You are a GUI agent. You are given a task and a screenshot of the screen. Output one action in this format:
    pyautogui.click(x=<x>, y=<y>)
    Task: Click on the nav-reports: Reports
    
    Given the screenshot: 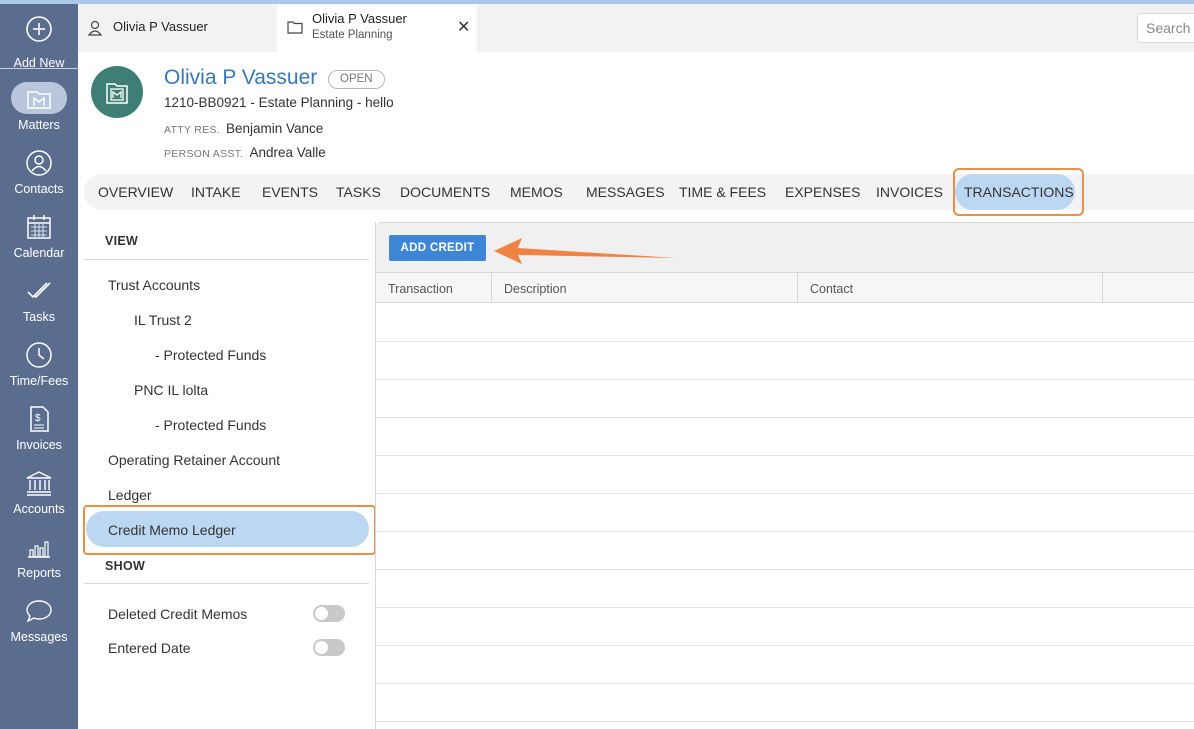 What is the action you would take?
    pyautogui.click(x=39, y=556)
    